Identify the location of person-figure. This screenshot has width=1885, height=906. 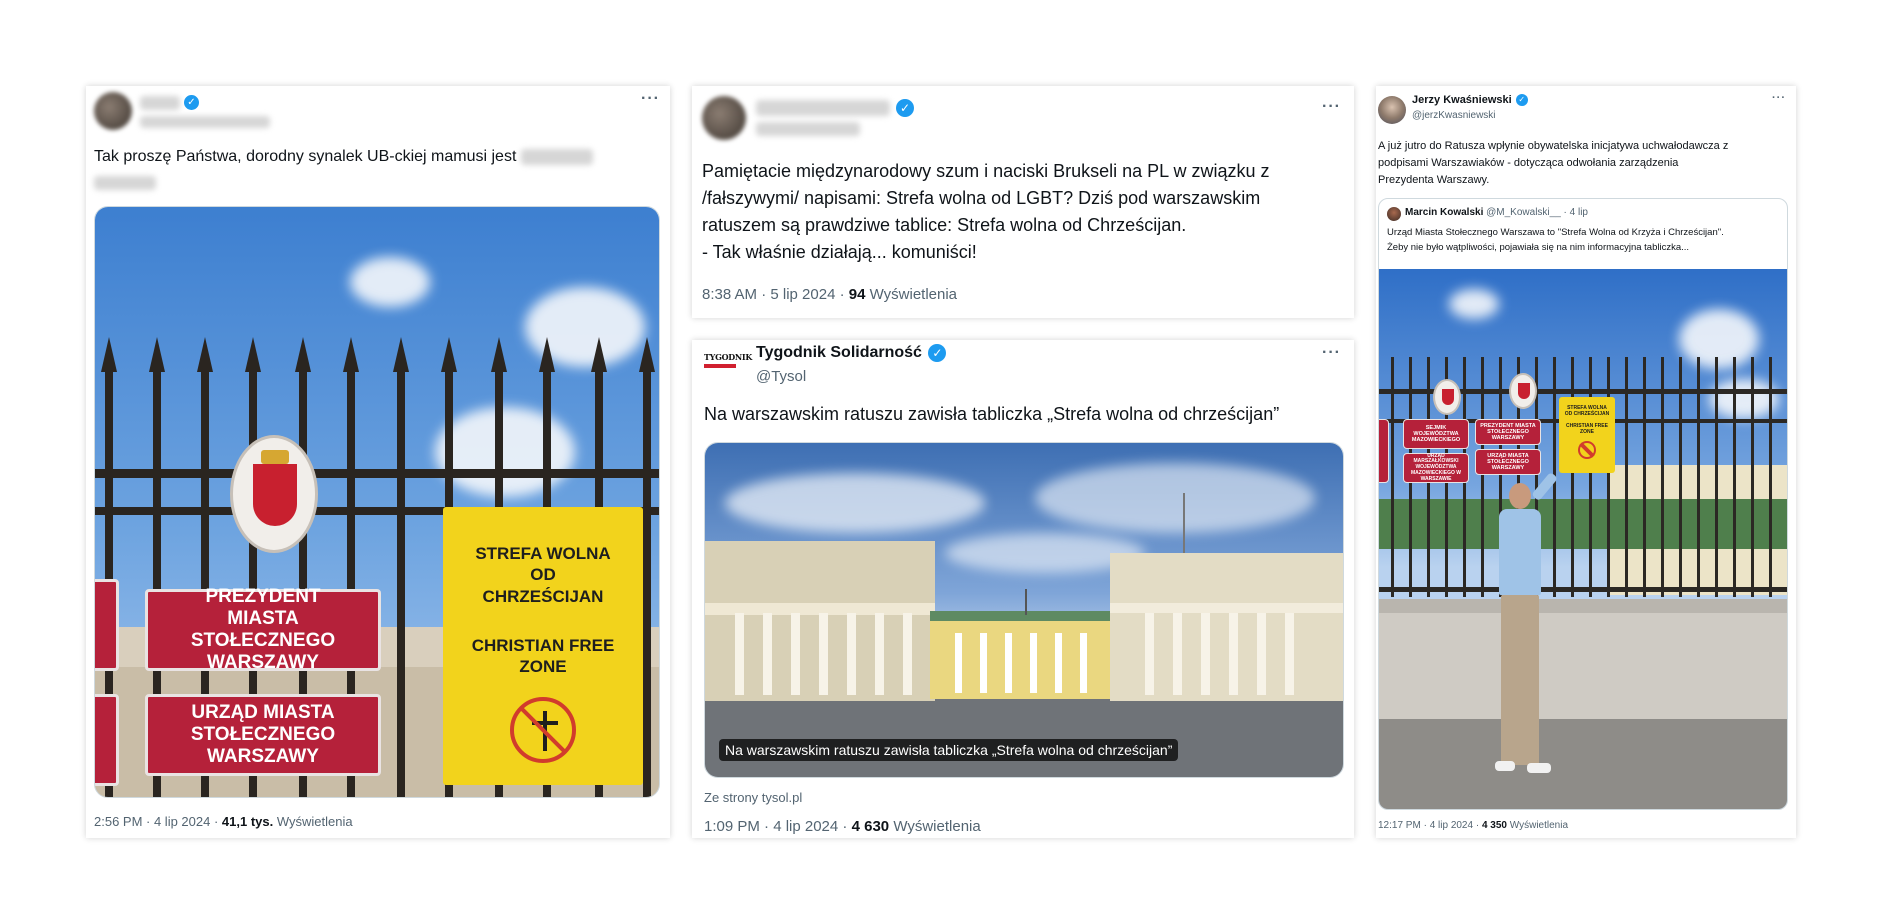
(1524, 637).